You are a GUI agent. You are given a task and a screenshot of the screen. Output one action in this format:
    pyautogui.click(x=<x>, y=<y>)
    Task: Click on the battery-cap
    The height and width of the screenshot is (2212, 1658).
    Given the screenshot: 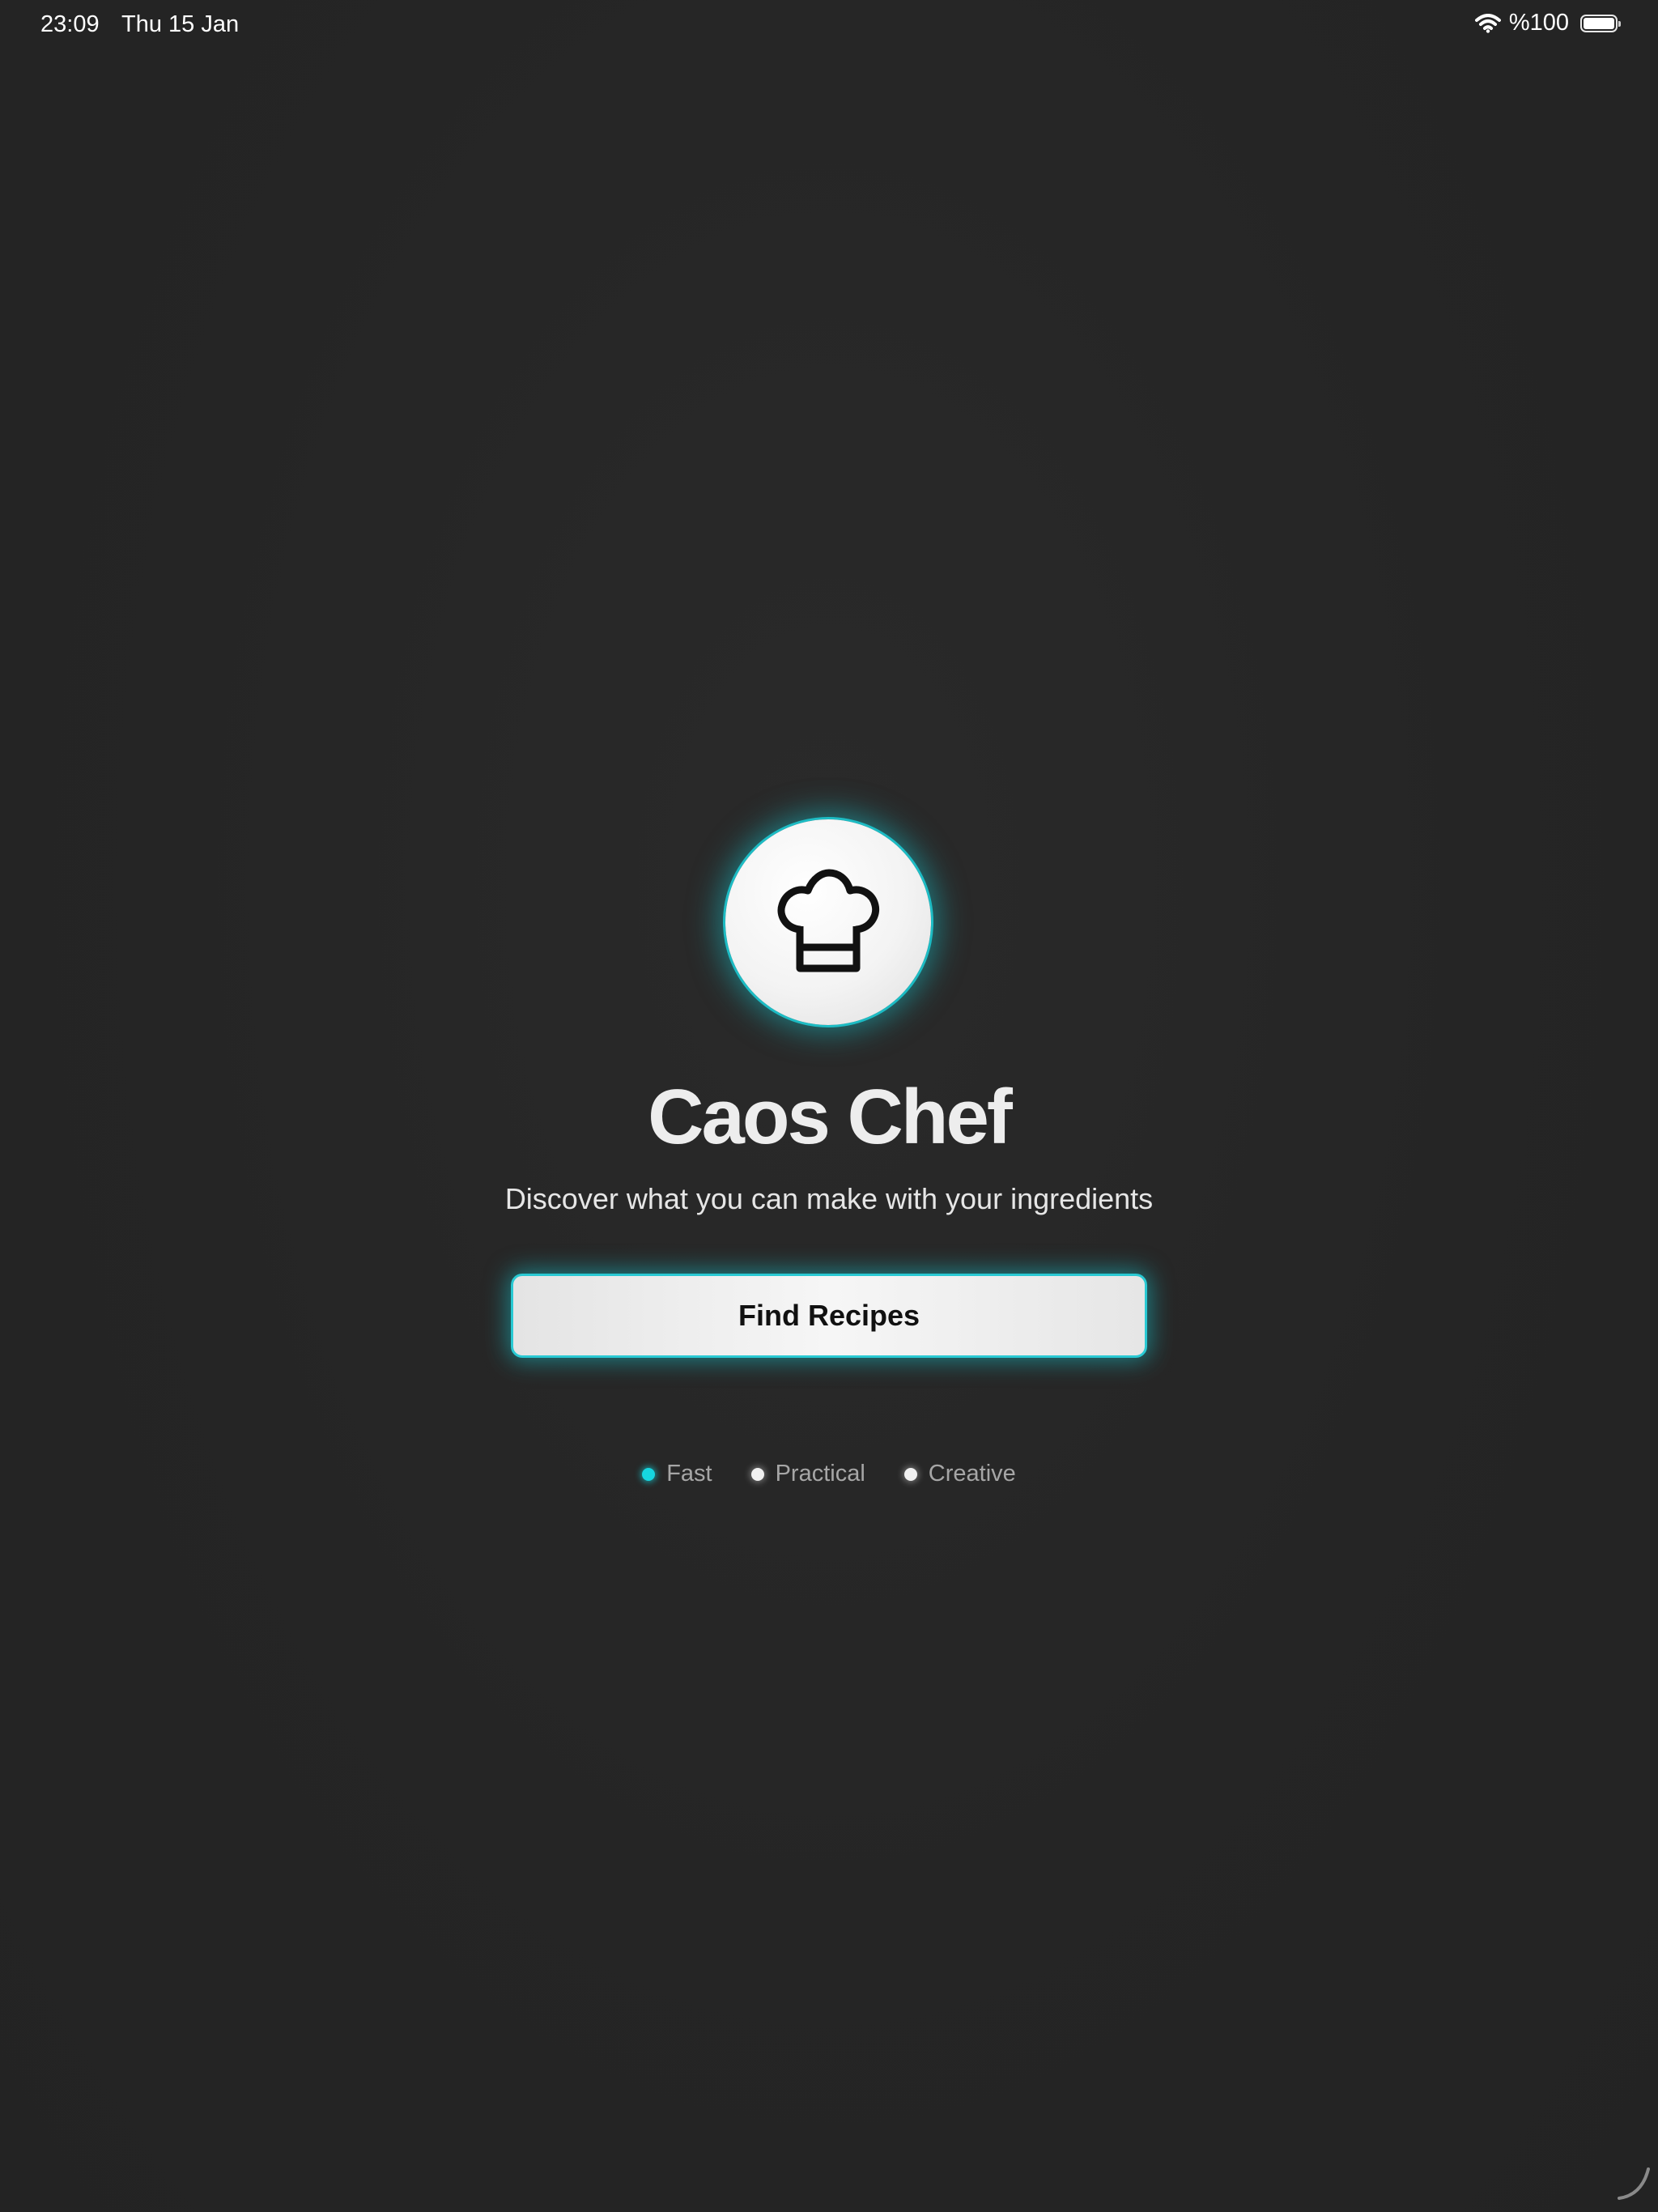 What is the action you would take?
    pyautogui.click(x=1619, y=24)
    